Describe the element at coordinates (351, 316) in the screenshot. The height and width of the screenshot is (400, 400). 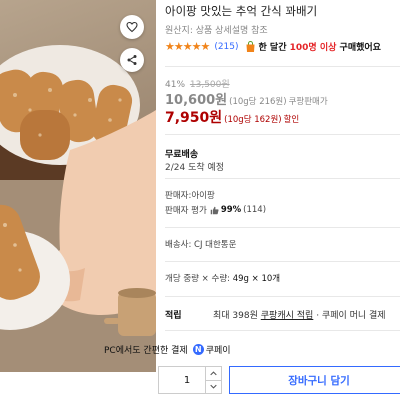
I see `reward-suffix: · 쿠페이 머니 결제` at that location.